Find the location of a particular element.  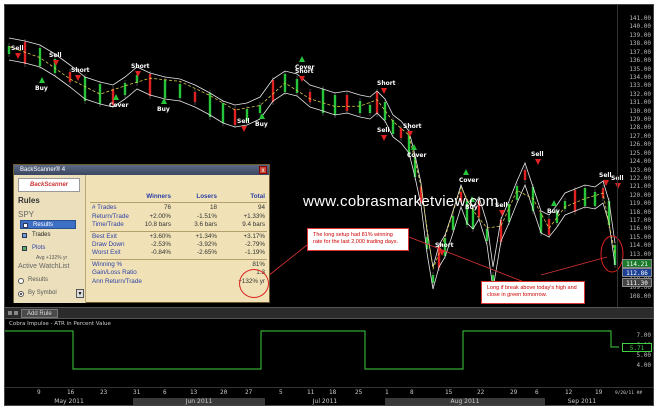

price-tick: 137.00 is located at coordinates (640, 52).